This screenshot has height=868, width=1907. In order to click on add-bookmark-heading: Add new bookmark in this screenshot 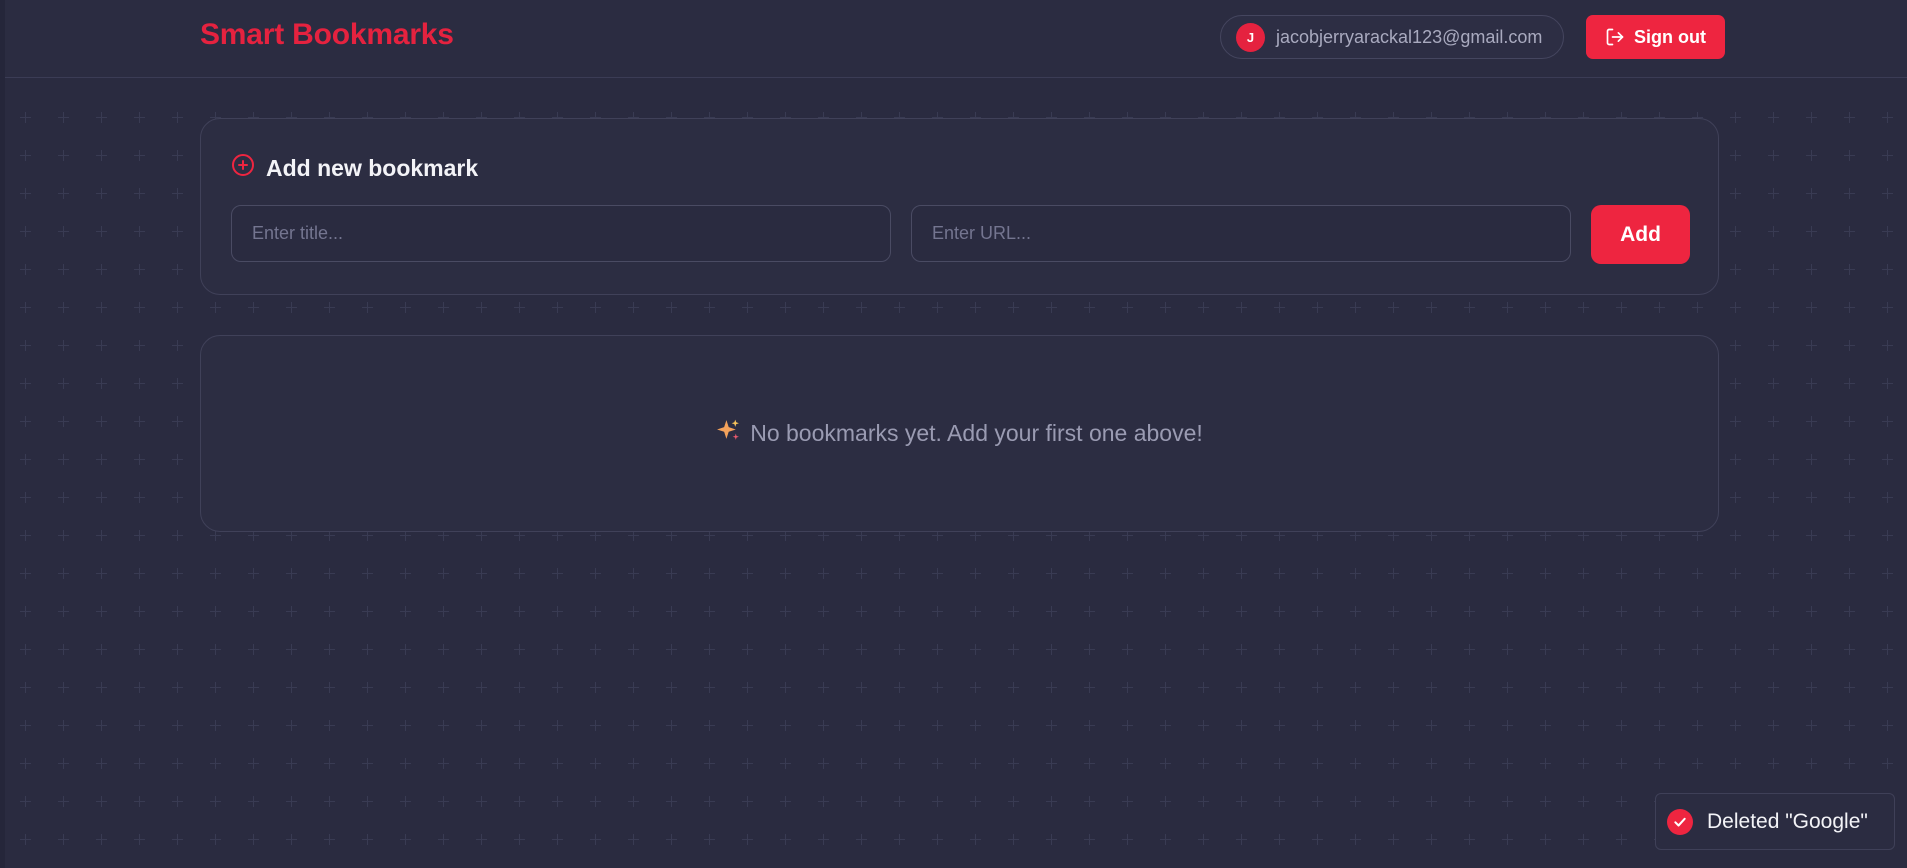, I will do `click(354, 168)`.